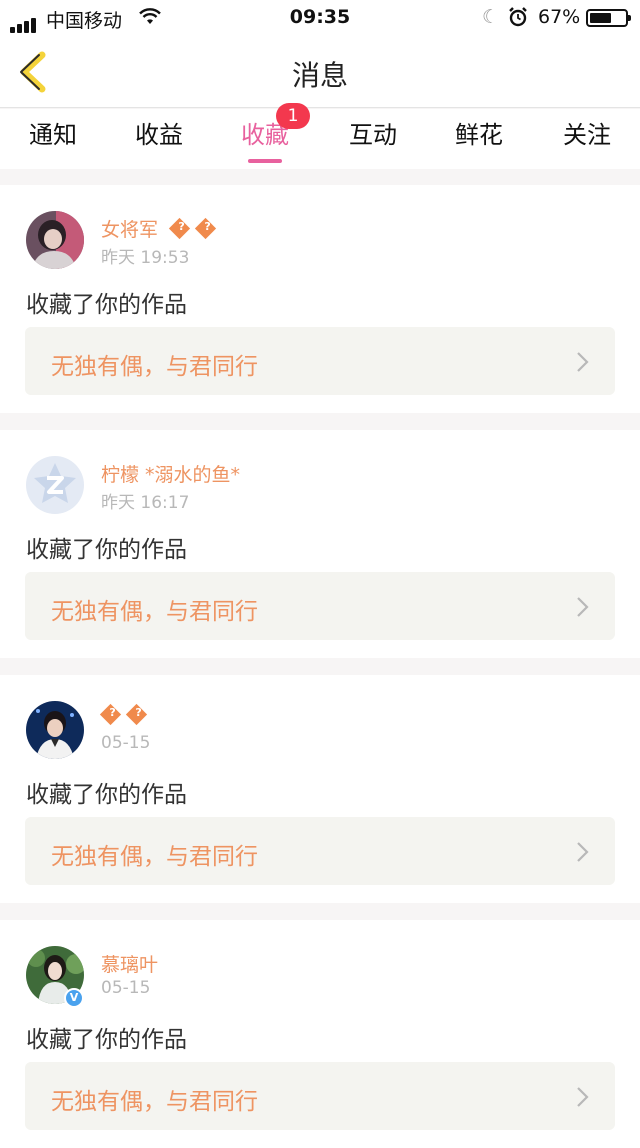 The width and height of the screenshot is (640, 1148). What do you see at coordinates (587, 135) in the screenshot?
I see `tab-label: 关注` at bounding box center [587, 135].